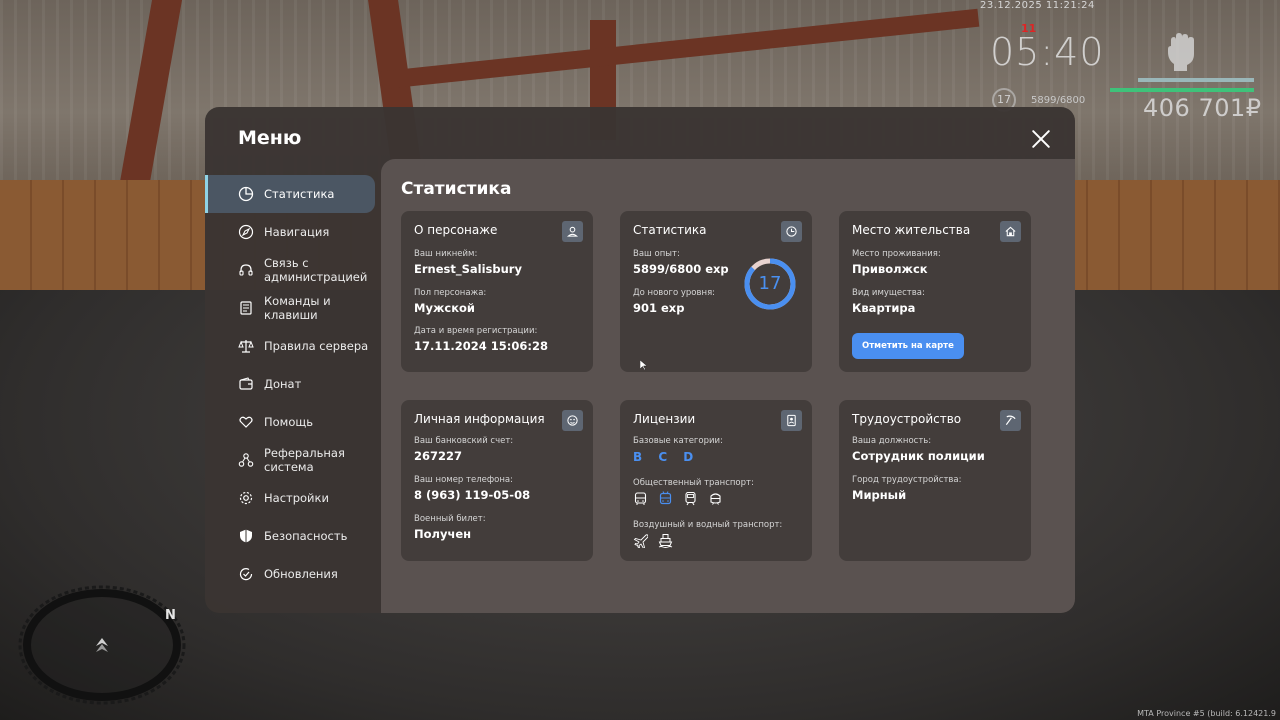 This screenshot has height=720, width=1280. Describe the element at coordinates (572, 420) in the screenshot. I see `face-icon` at that location.